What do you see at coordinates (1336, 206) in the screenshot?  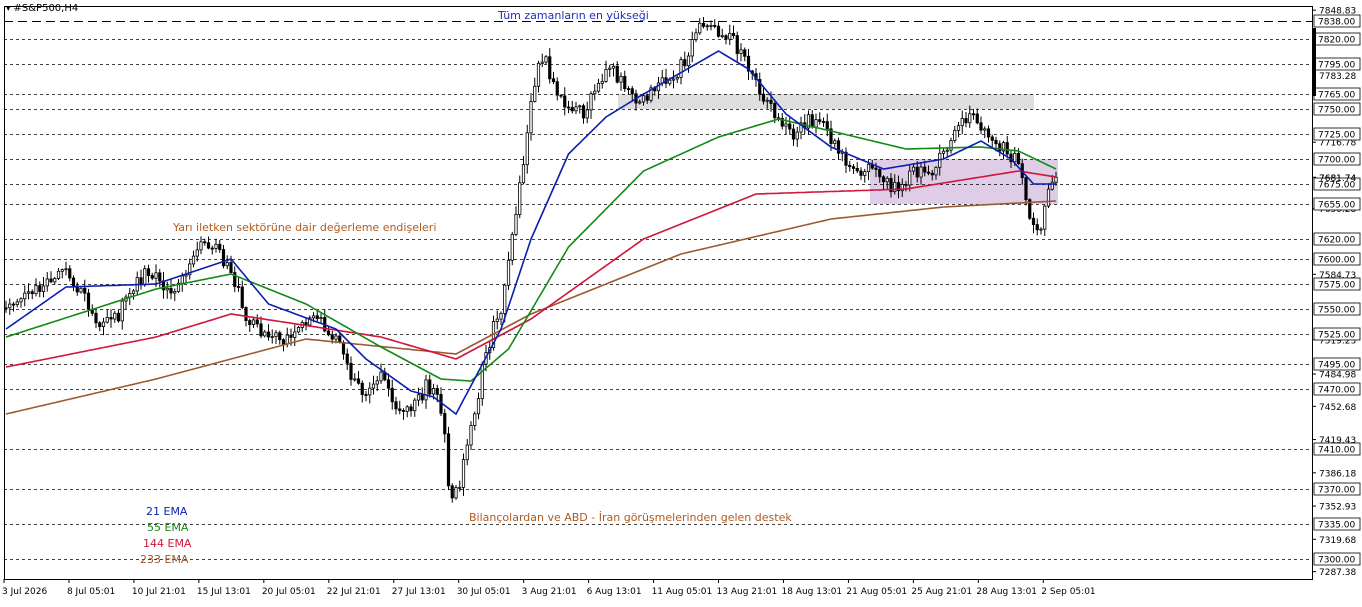 I see `level-label: 7655.00` at bounding box center [1336, 206].